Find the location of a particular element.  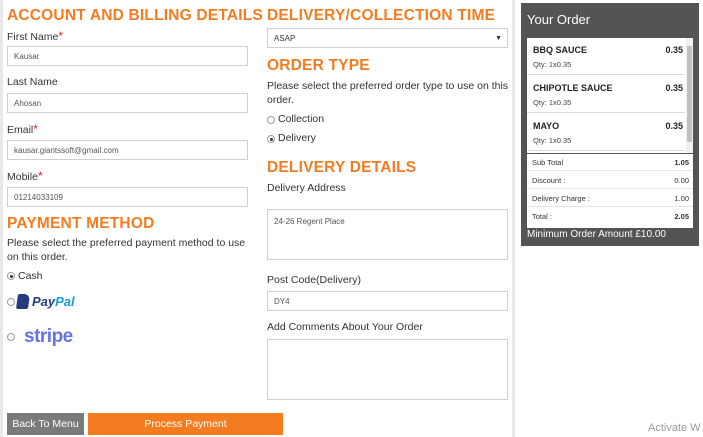

delivery-time-select: ASAP ▼ is located at coordinates (387, 38).